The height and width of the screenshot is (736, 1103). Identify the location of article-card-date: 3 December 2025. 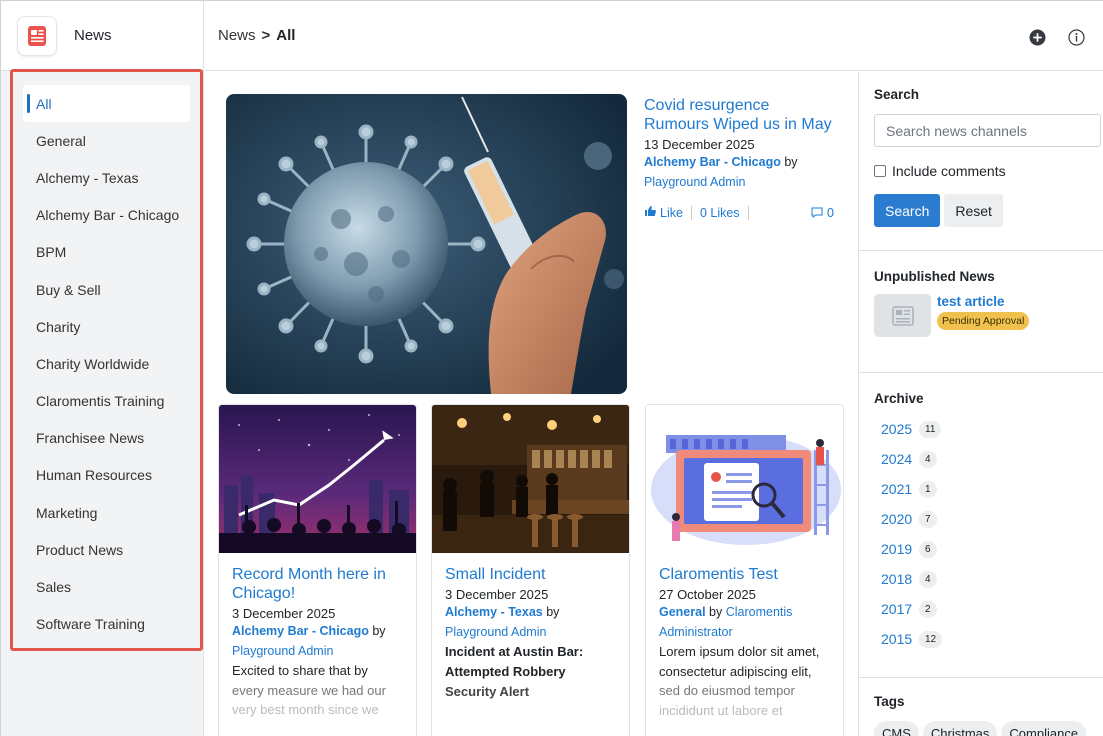
(497, 594).